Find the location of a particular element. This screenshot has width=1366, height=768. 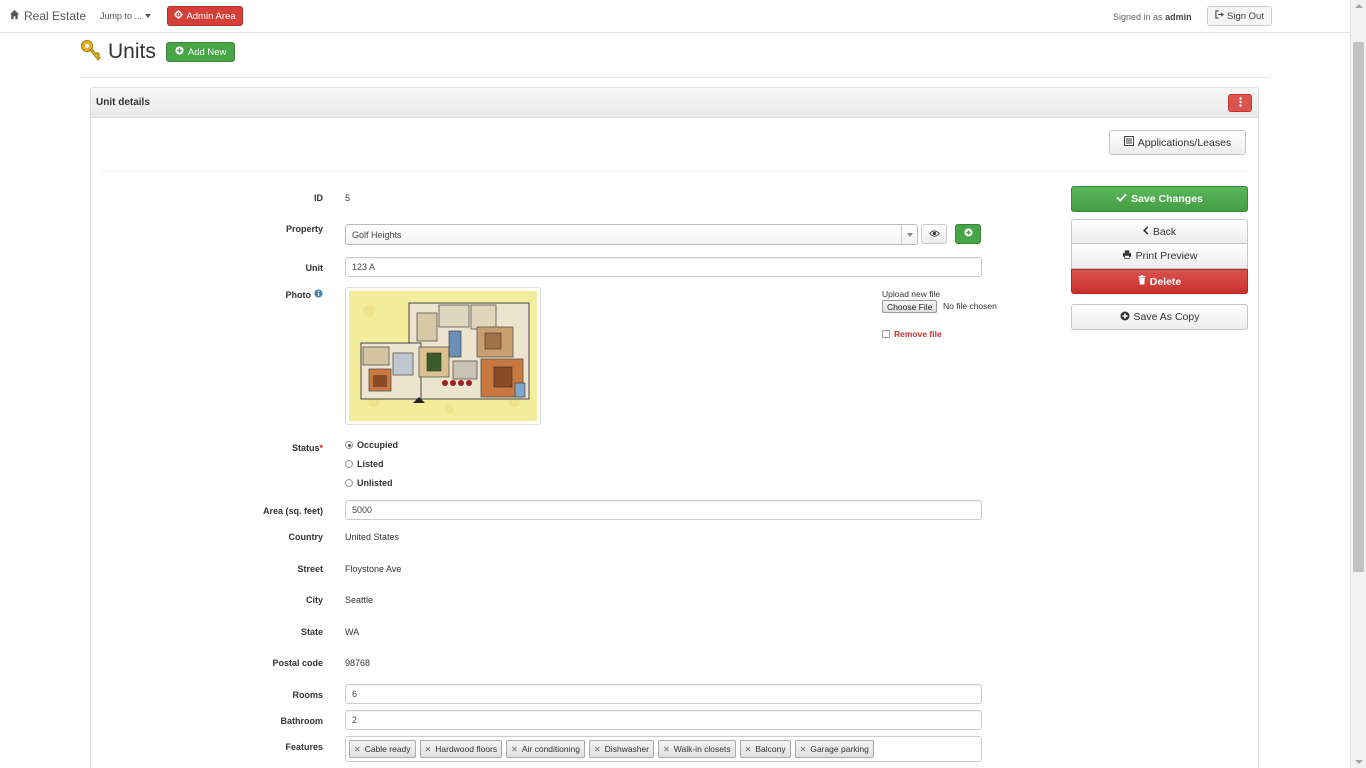

status-radio-unlisted: Unlisted is located at coordinates (369, 483).